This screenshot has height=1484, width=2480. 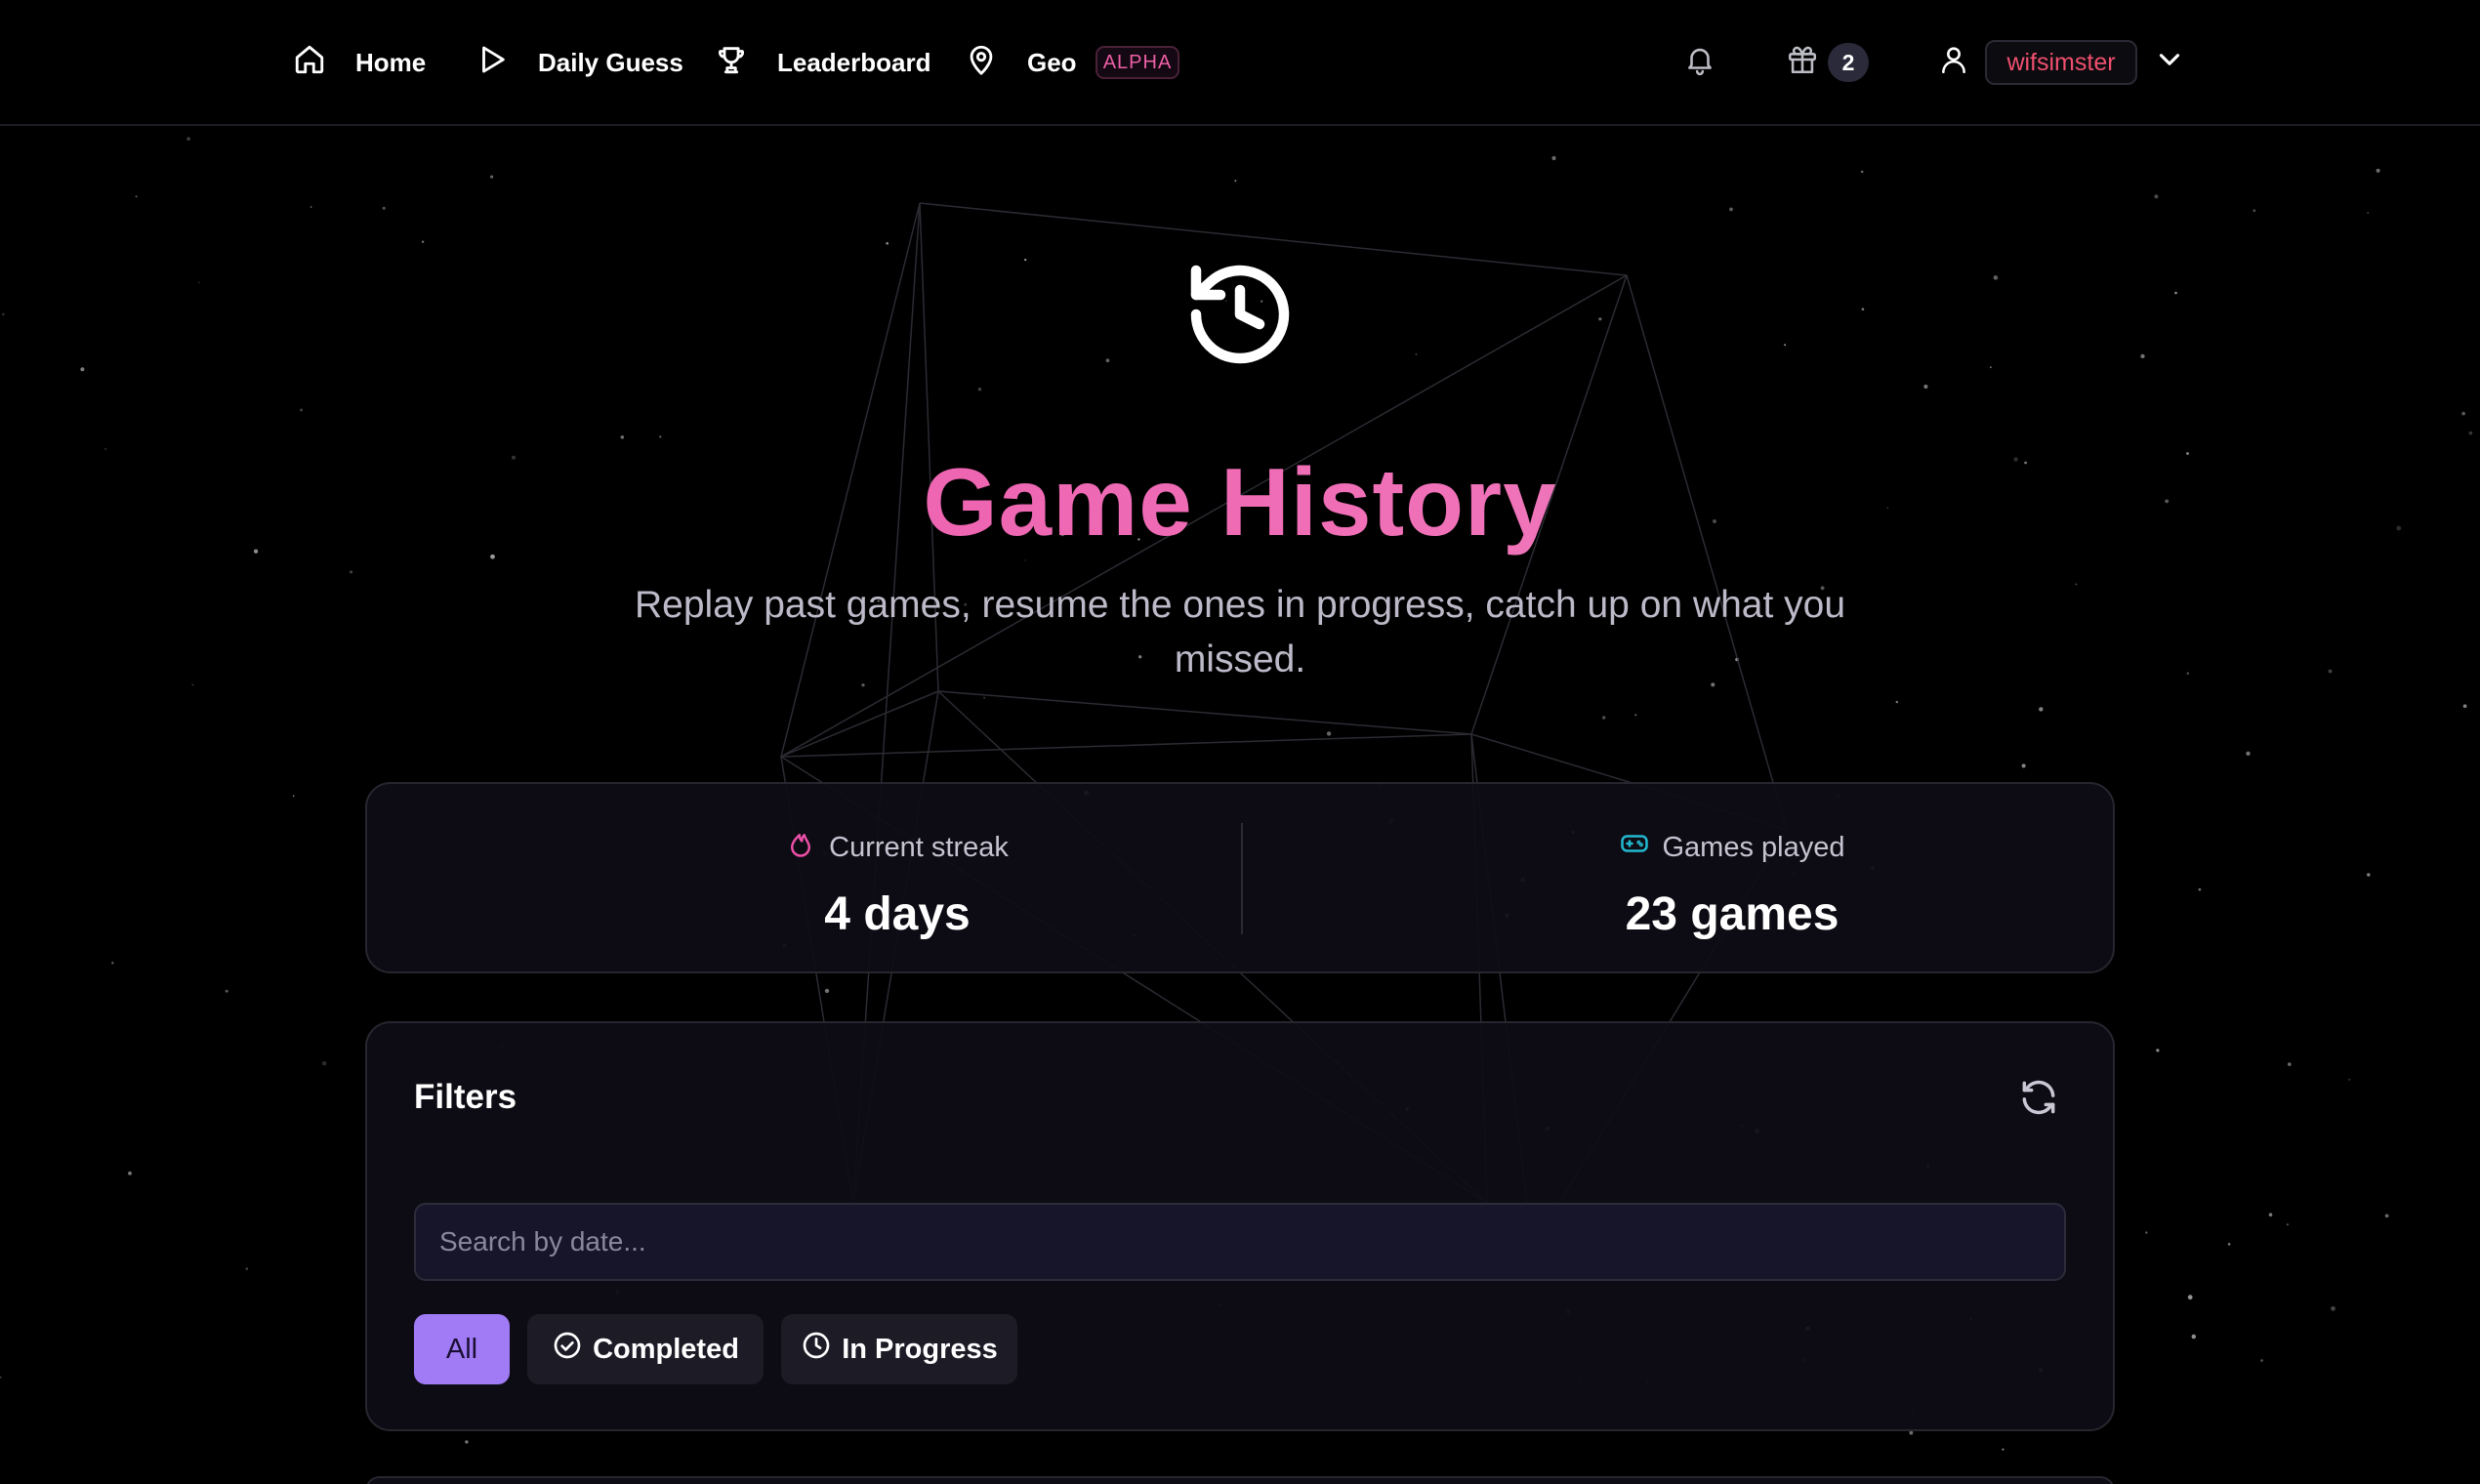 I want to click on stats-divider, so click(x=1242, y=879).